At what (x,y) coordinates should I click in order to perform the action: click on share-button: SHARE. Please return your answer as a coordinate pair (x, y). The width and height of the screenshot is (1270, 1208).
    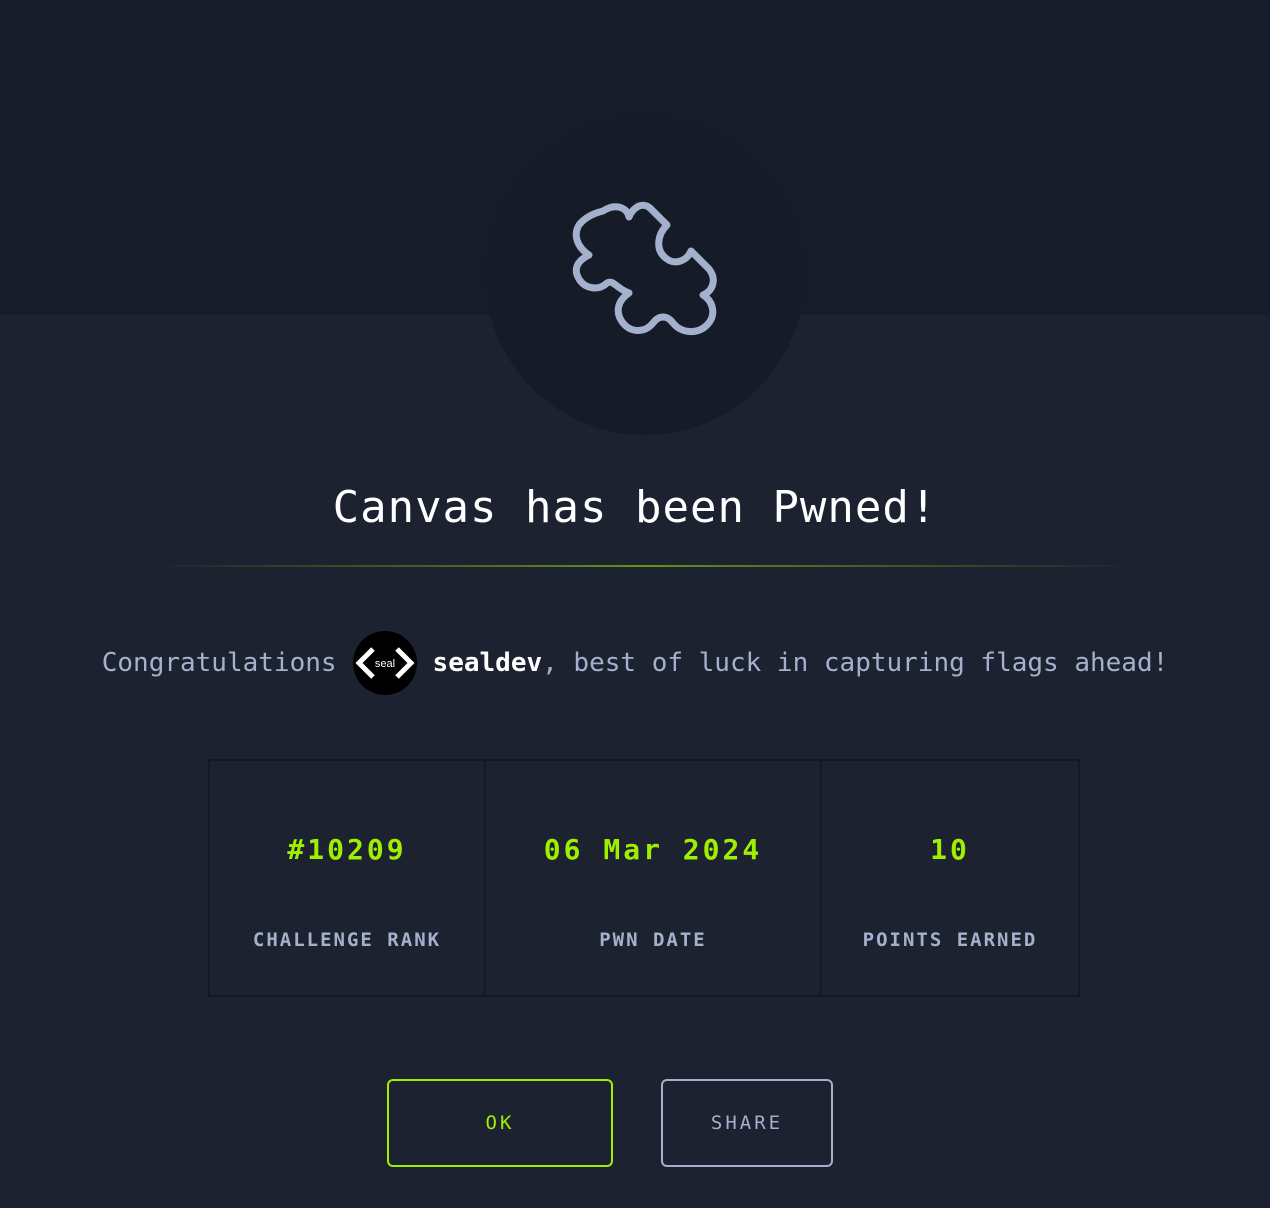
    Looking at the image, I should click on (747, 1123).